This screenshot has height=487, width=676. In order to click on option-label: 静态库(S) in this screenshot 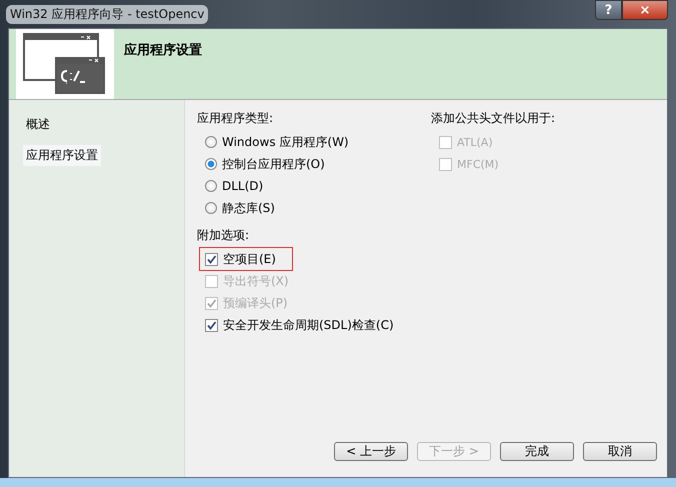, I will do `click(248, 208)`.